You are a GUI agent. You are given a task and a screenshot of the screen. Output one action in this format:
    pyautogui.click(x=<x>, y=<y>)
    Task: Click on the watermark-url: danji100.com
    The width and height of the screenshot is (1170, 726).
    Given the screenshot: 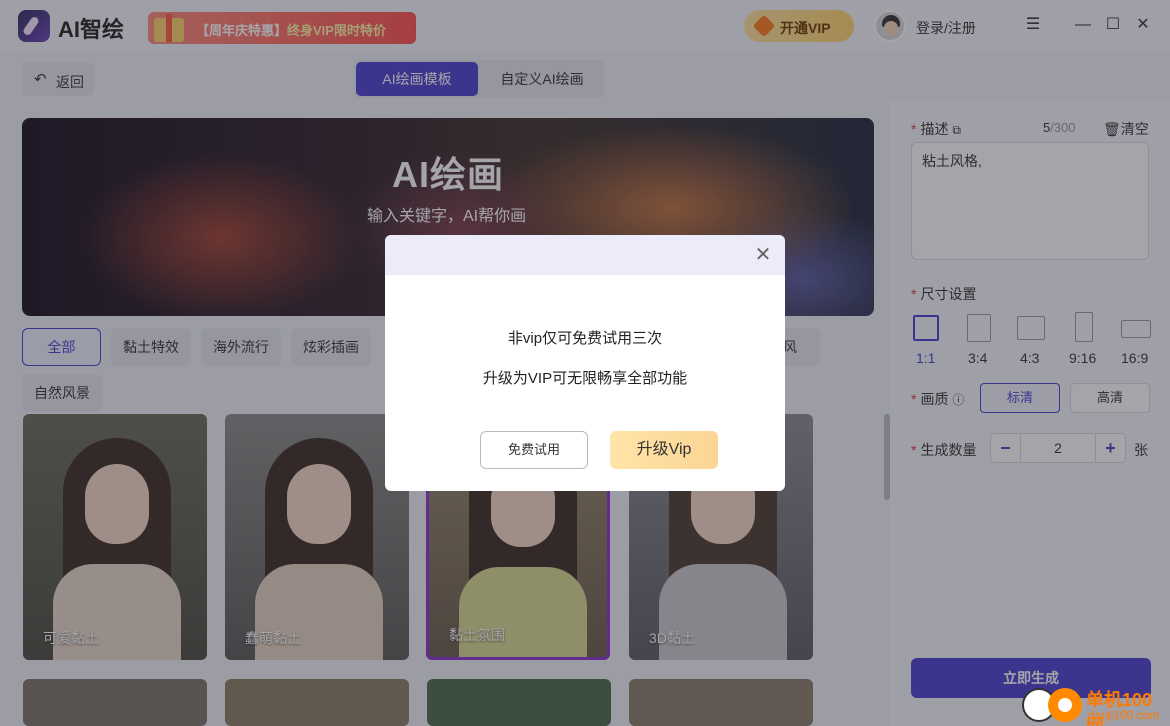 What is the action you would take?
    pyautogui.click(x=1124, y=715)
    